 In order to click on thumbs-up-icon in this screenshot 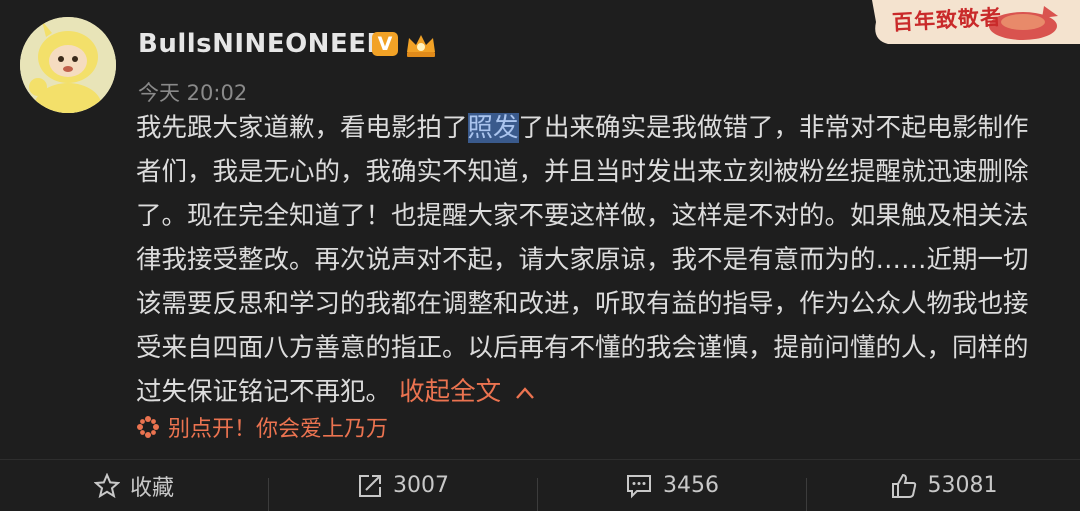, I will do `click(903, 485)`.